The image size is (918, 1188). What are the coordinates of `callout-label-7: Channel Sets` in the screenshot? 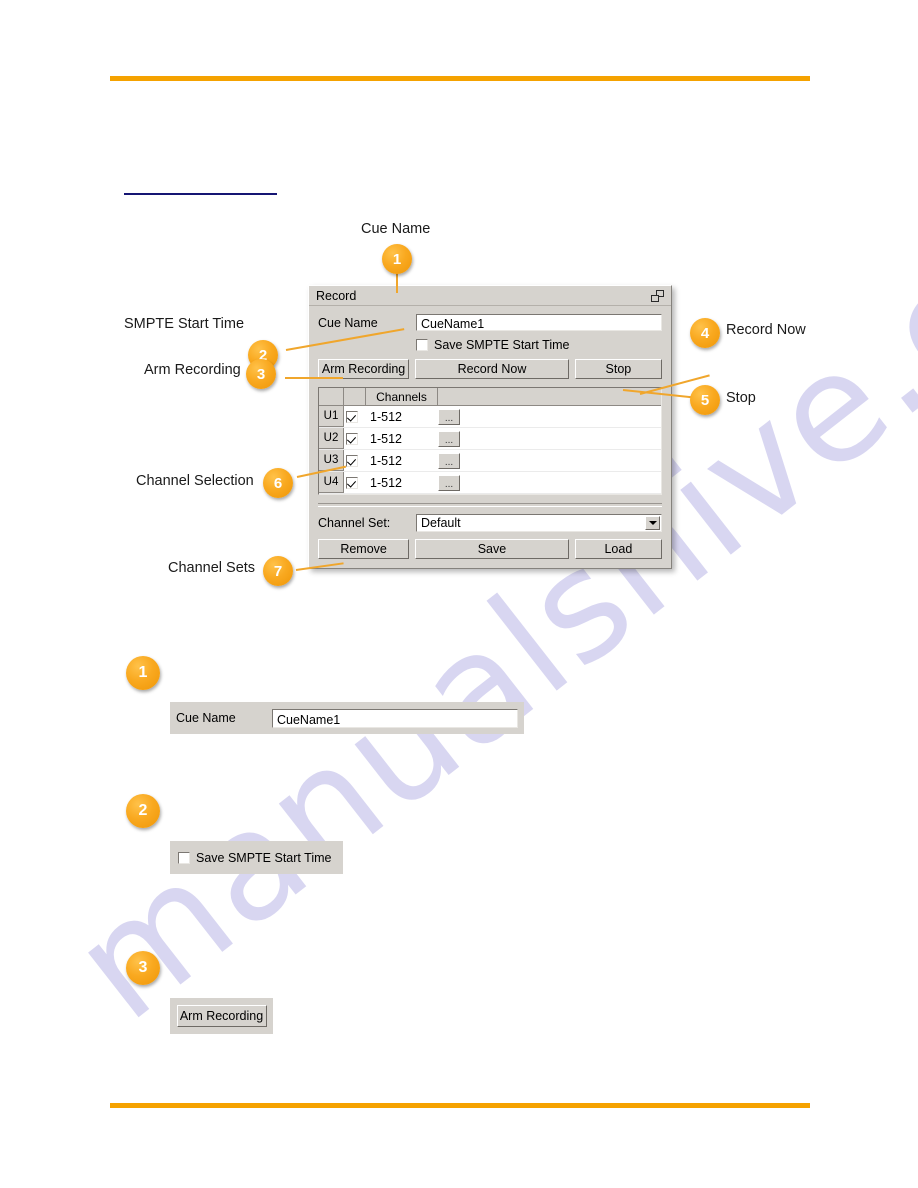 It's located at (212, 568).